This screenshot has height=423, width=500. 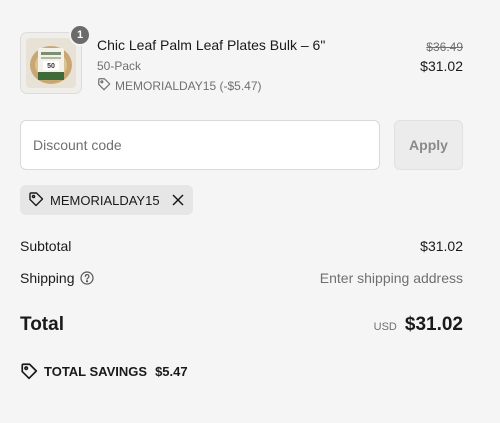 What do you see at coordinates (51, 66) in the screenshot?
I see `thumbnail-count-text: 50` at bounding box center [51, 66].